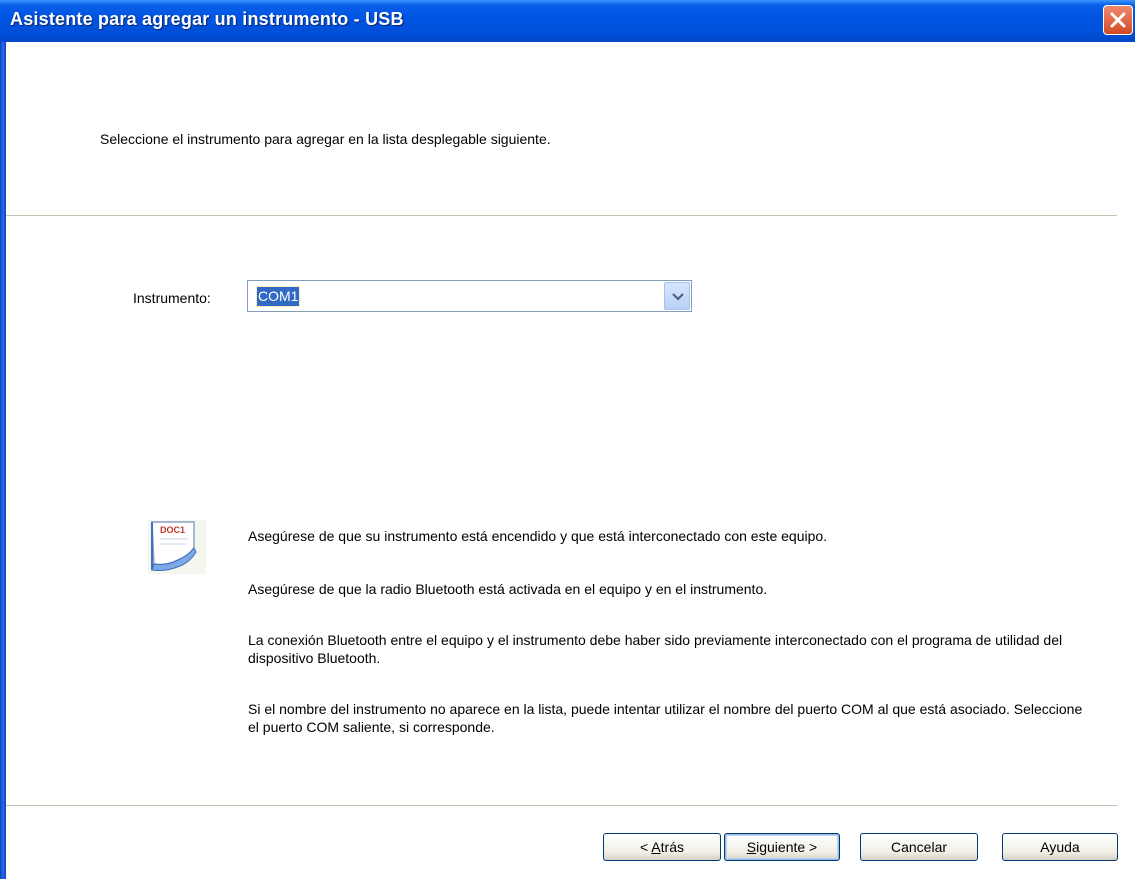 This screenshot has width=1135, height=879. What do you see at coordinates (177, 547) in the screenshot?
I see `doc-icon: DOC1` at bounding box center [177, 547].